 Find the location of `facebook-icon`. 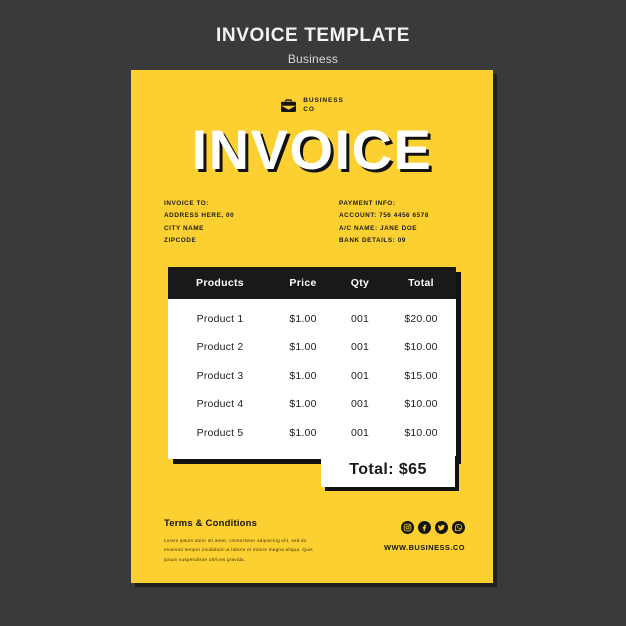

facebook-icon is located at coordinates (424, 527).